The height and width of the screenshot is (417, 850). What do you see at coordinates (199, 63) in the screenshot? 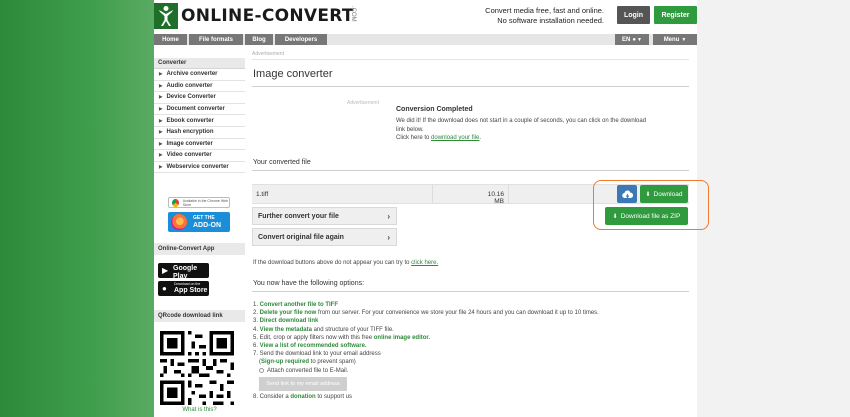
I see `sidebar-heading: Converter` at bounding box center [199, 63].